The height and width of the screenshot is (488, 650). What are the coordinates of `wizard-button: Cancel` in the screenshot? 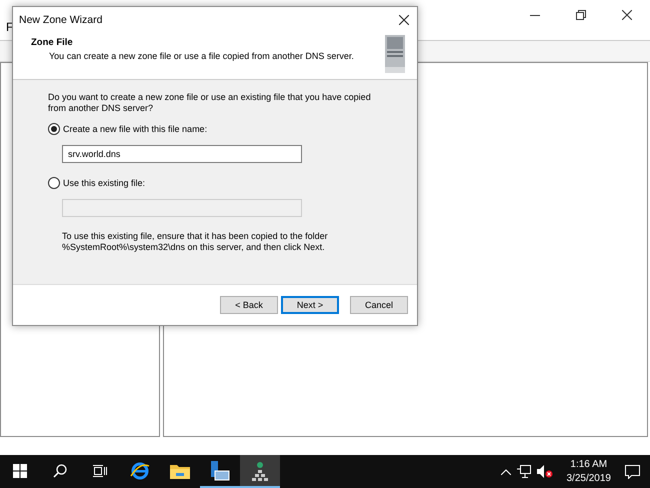 It's located at (379, 305).